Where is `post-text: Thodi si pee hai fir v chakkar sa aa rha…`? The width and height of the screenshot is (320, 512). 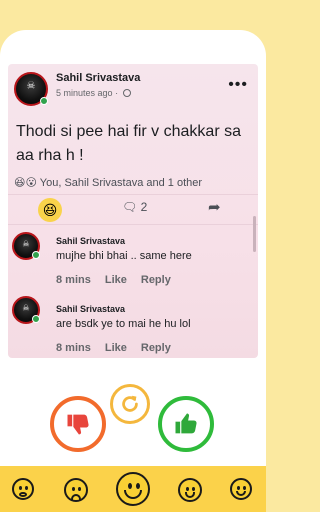 post-text: Thodi si pee hai fir v chakkar sa aa rha… is located at coordinates (128, 143).